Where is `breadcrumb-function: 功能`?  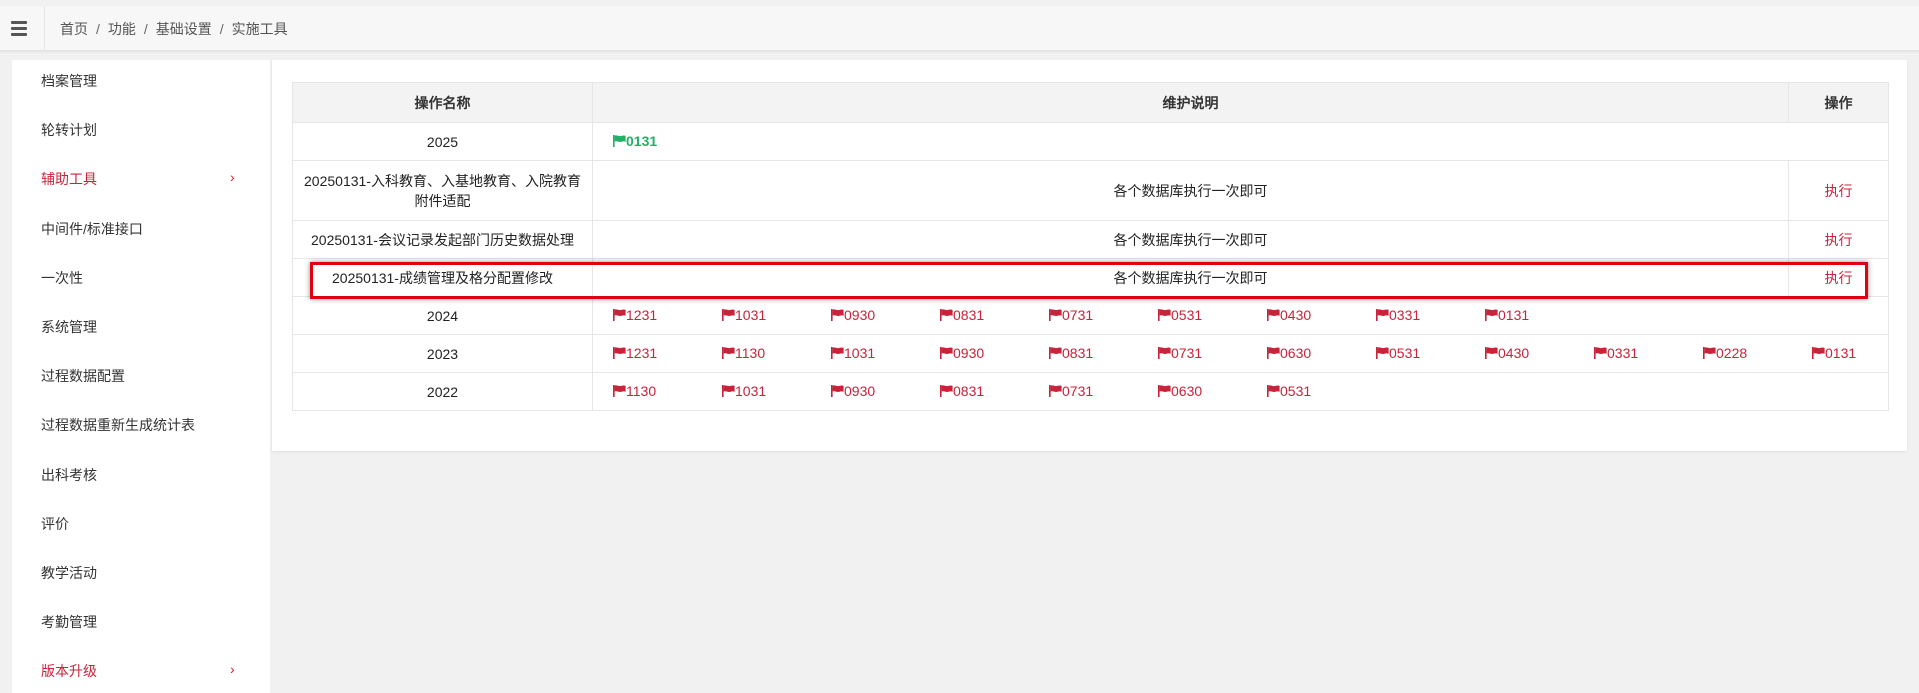
breadcrumb-function: 功能 is located at coordinates (122, 29).